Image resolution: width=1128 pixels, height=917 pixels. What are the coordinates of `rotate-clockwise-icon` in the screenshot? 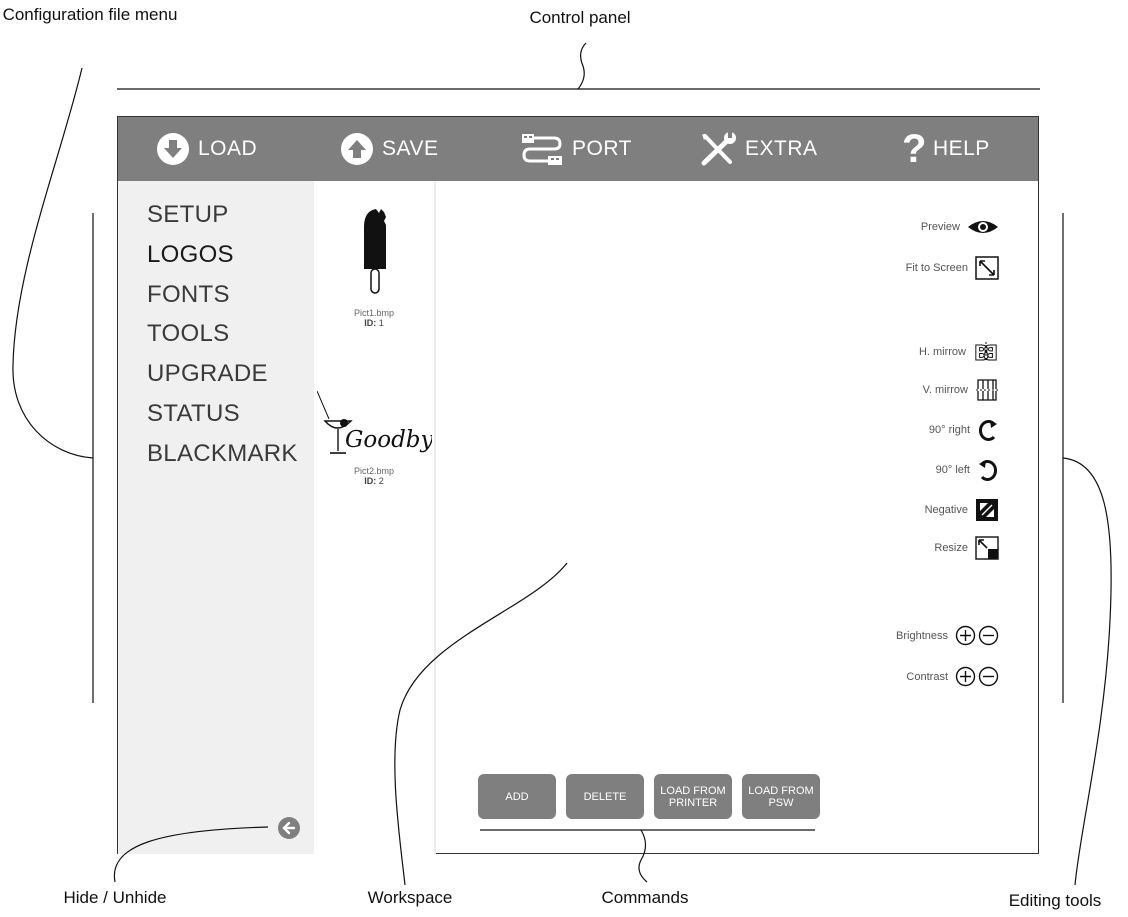 It's located at (988, 430).